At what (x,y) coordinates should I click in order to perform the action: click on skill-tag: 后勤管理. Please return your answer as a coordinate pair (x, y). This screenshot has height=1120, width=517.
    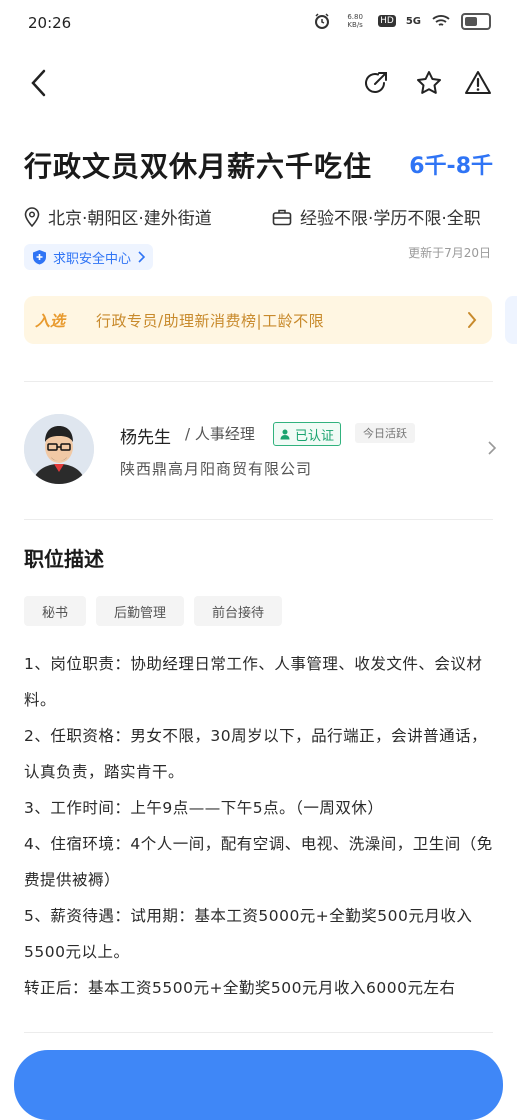
    Looking at the image, I should click on (140, 611).